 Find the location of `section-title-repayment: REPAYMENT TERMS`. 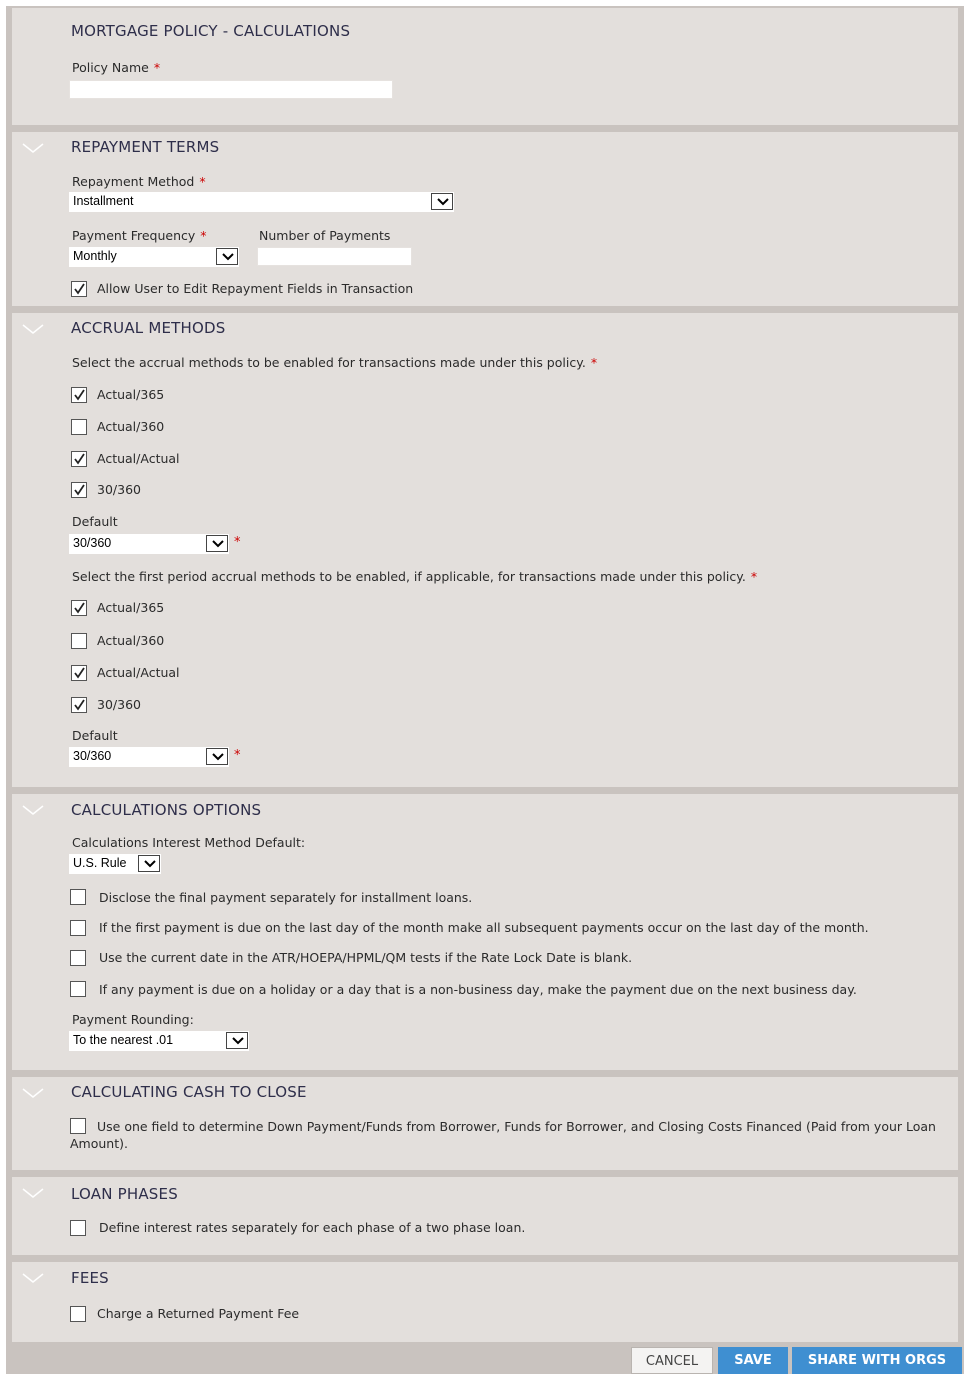

section-title-repayment: REPAYMENT TERMS is located at coordinates (145, 147).